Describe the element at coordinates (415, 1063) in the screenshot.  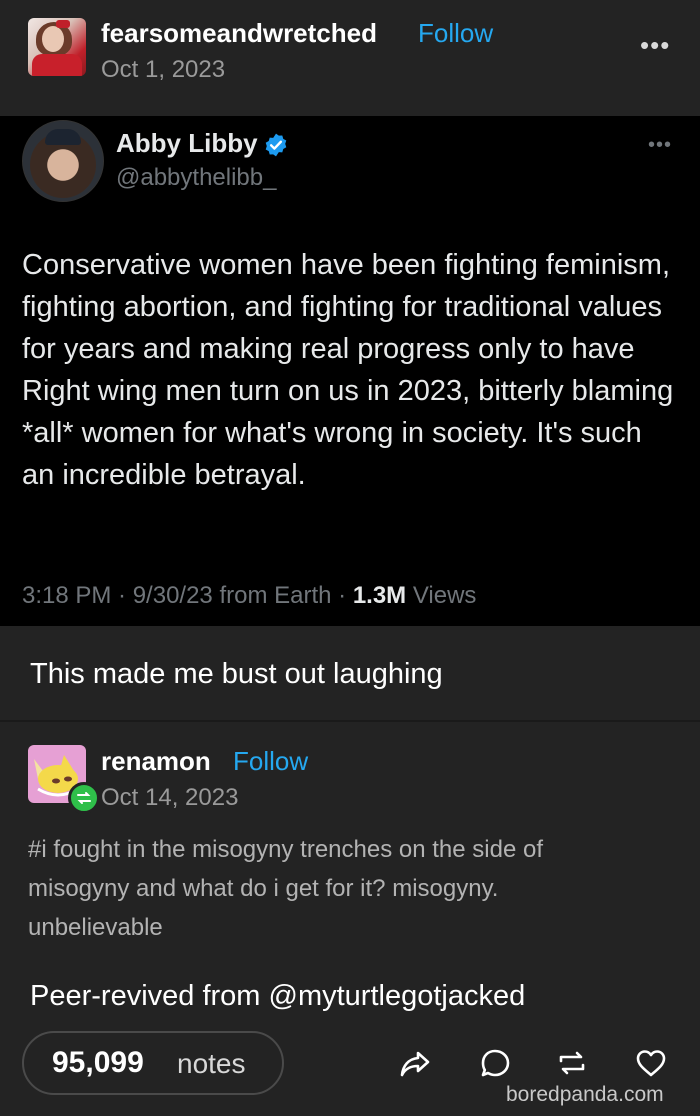
I see `share-icon` at that location.